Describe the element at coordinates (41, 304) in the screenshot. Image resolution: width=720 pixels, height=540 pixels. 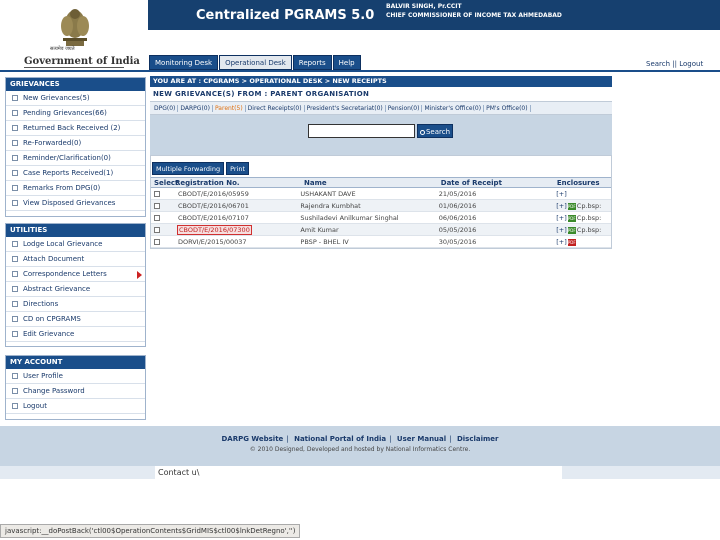
I see `sidebar-item-label: Directions` at that location.